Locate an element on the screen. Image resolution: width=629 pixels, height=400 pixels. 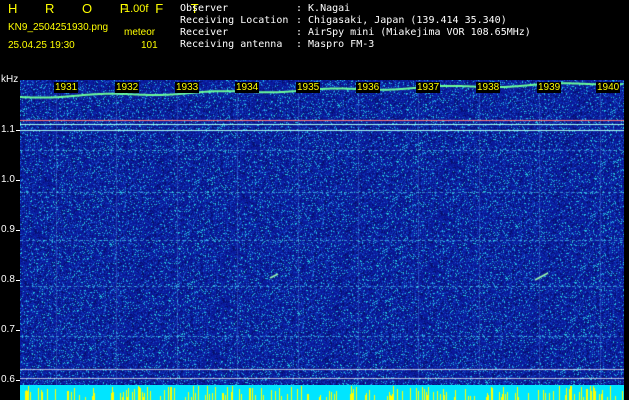
y-tick-label: 1.1 is located at coordinates (8, 129).